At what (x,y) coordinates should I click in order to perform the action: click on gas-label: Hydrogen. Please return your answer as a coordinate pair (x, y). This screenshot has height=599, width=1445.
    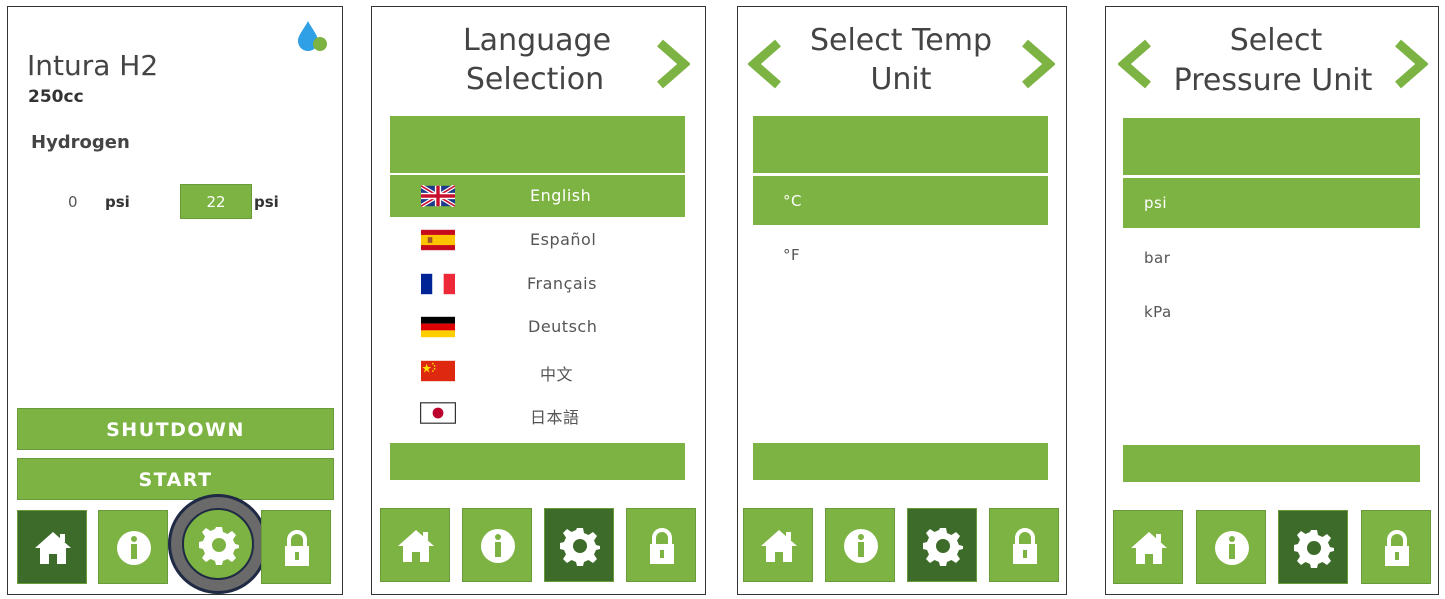
    Looking at the image, I should click on (80, 142).